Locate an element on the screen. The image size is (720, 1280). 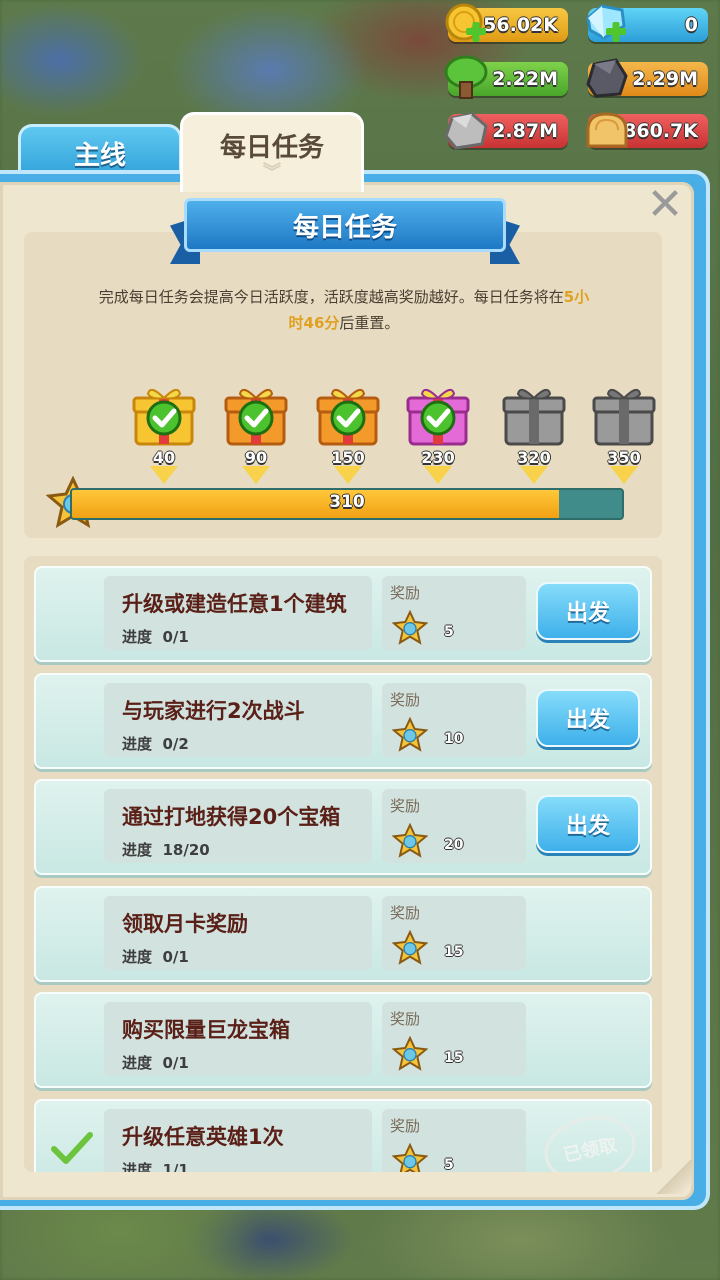
gold-coin-plus-icon is located at coordinates (465, 22).